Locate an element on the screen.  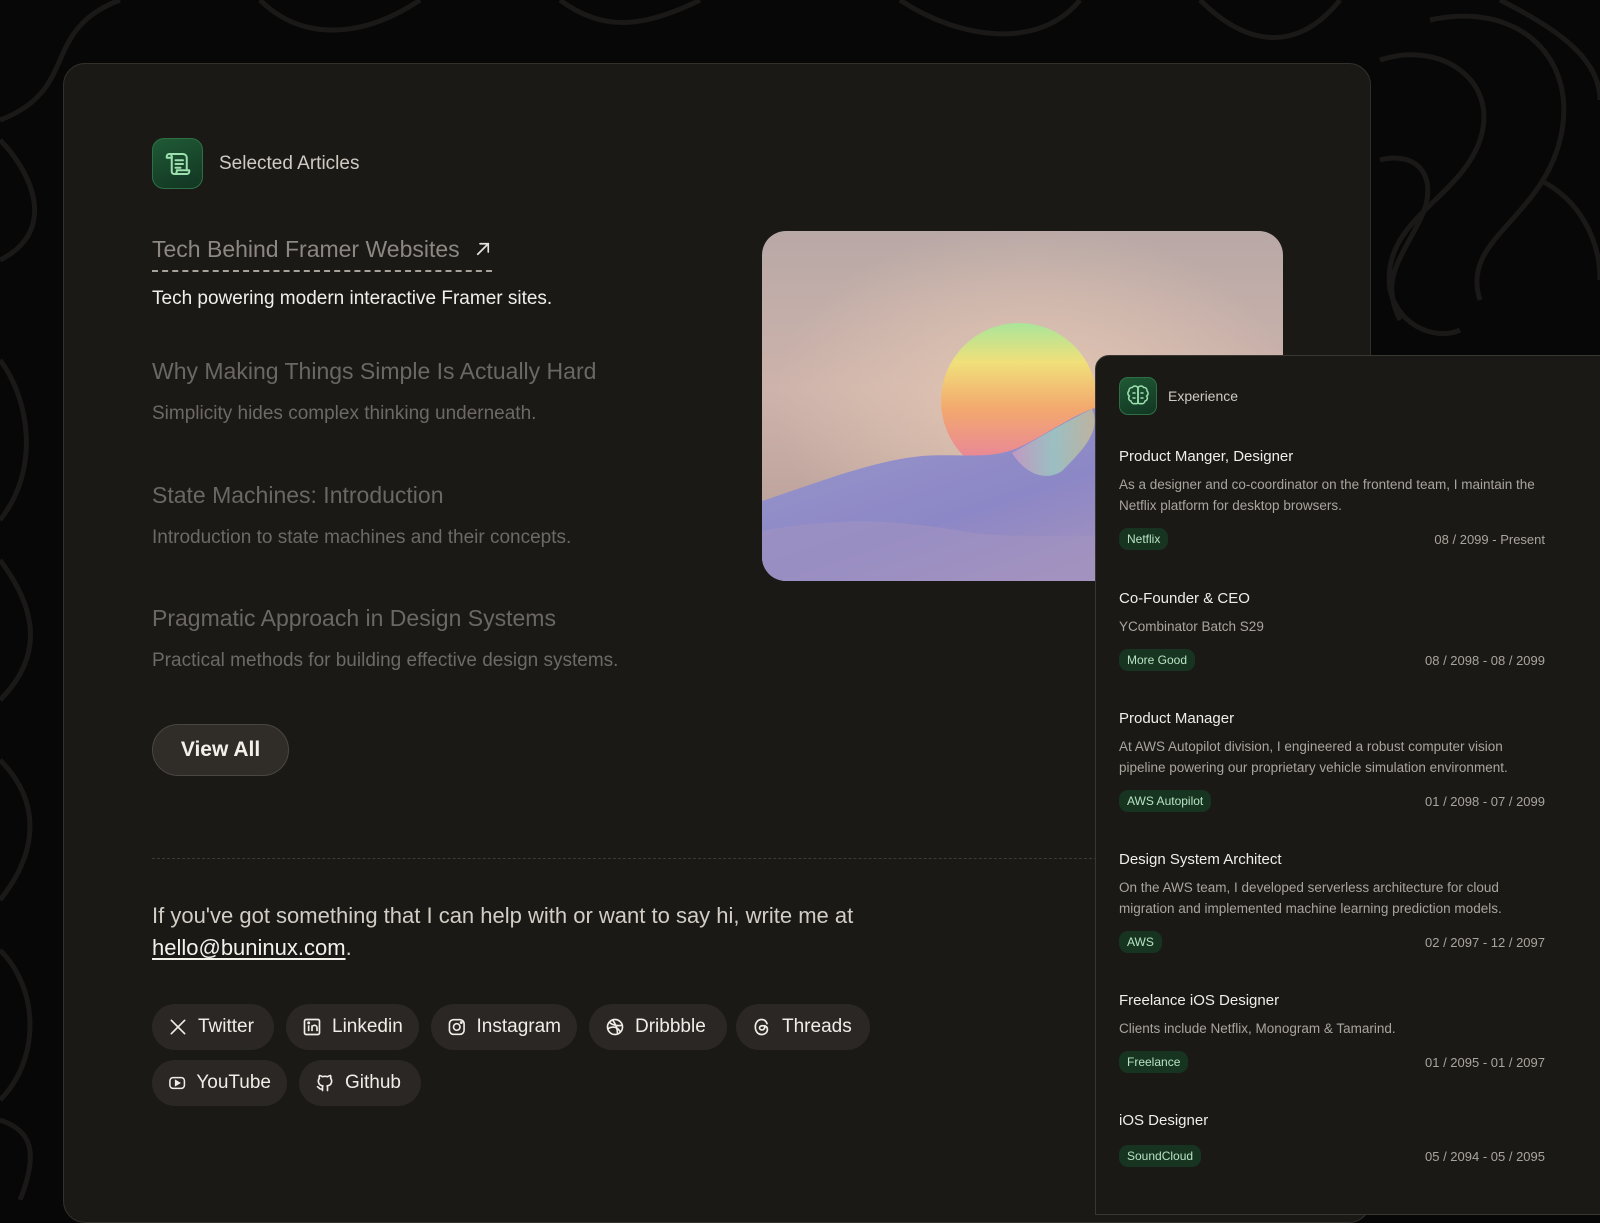
company-badge: SoundCloud is located at coordinates (1160, 1156).